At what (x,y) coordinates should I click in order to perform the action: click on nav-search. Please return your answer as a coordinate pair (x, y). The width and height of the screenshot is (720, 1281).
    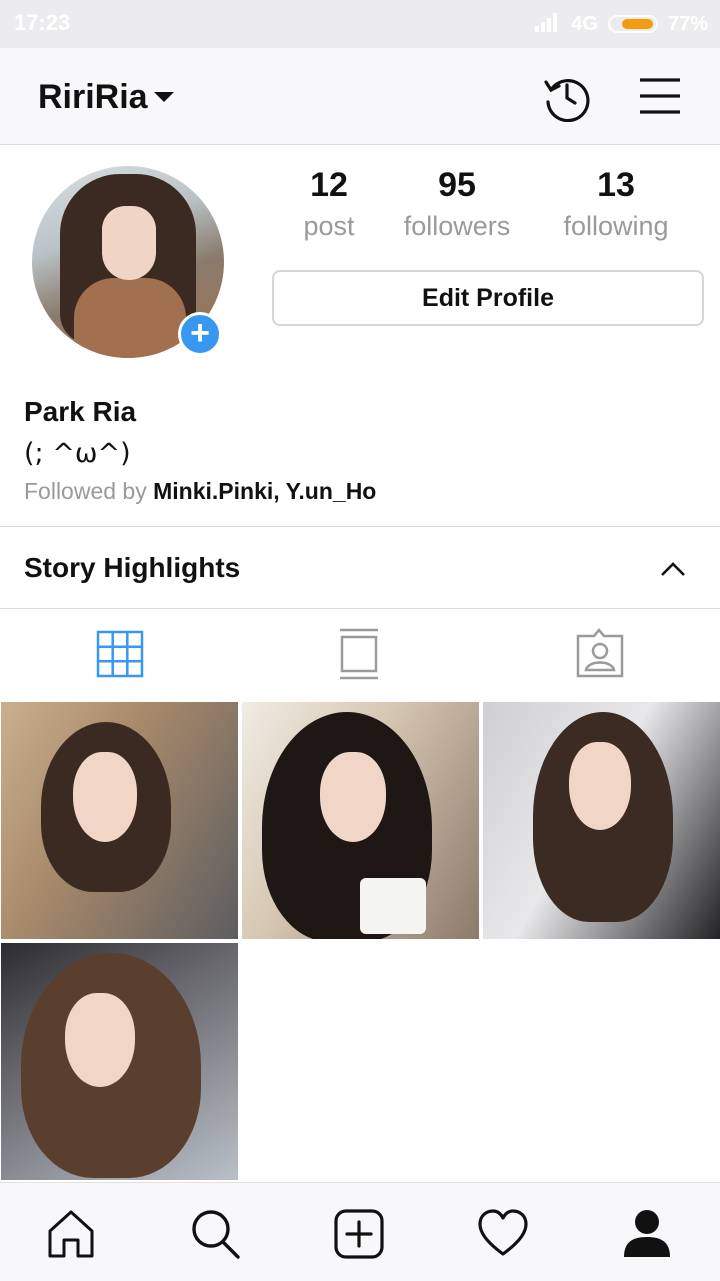
    Looking at the image, I should click on (215, 1234).